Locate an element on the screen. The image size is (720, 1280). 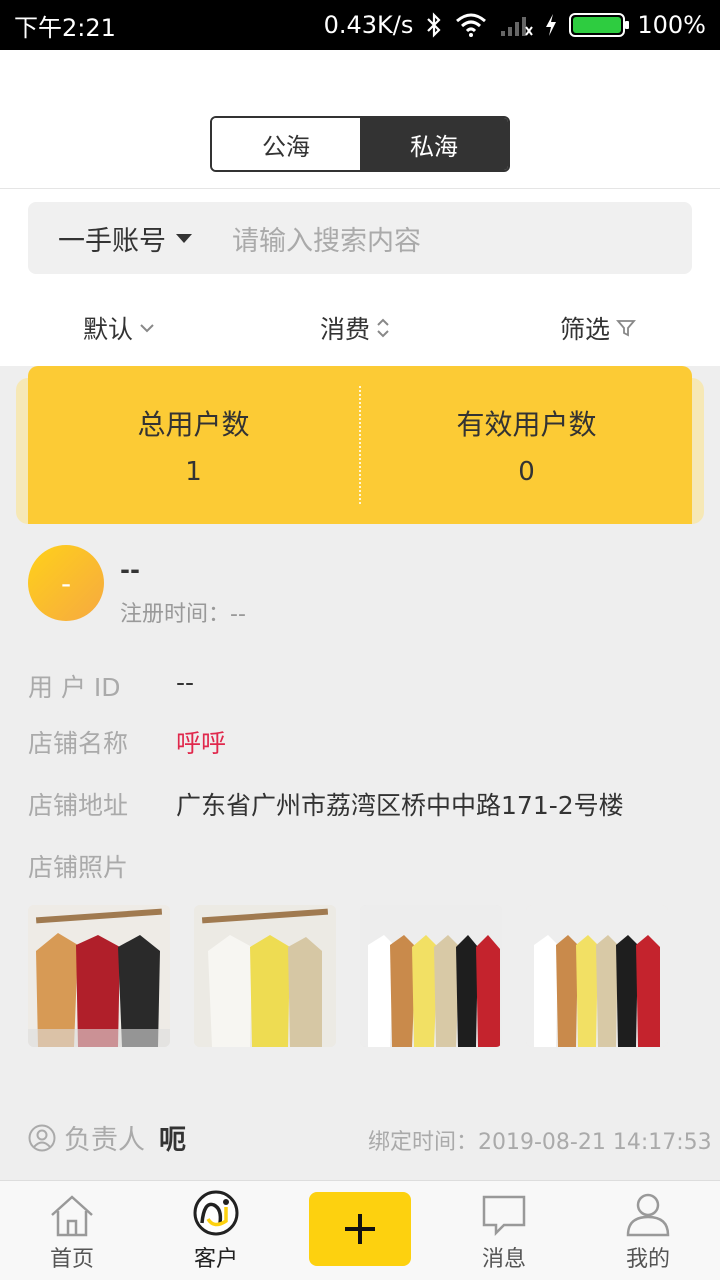
tab-home: 首页 is located at coordinates (72, 1230).